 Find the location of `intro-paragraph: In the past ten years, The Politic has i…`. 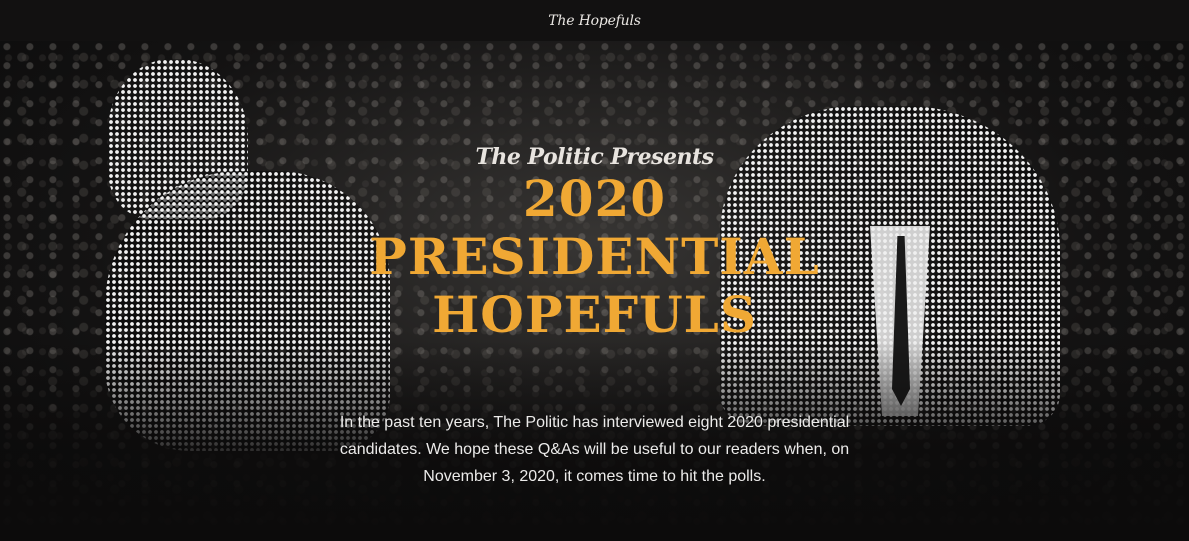

intro-paragraph: In the past ten years, The Politic has i… is located at coordinates (594, 449).